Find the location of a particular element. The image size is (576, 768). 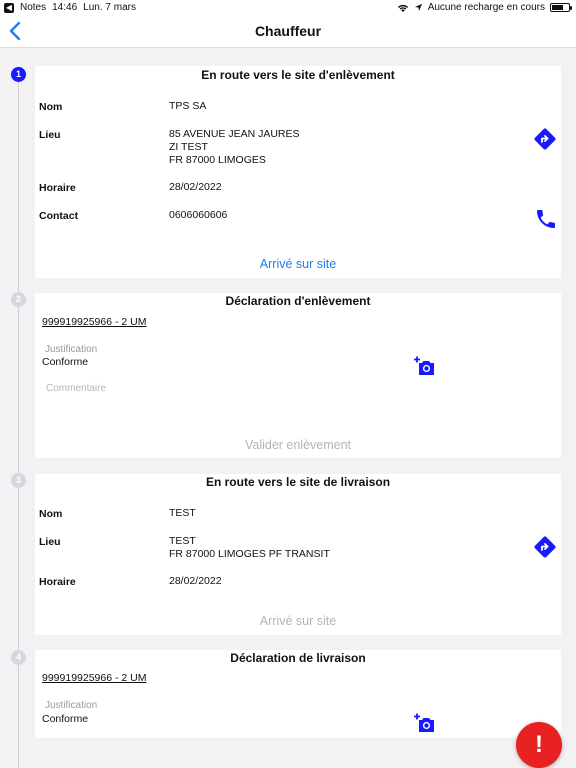

battery-icon is located at coordinates (561, 7).